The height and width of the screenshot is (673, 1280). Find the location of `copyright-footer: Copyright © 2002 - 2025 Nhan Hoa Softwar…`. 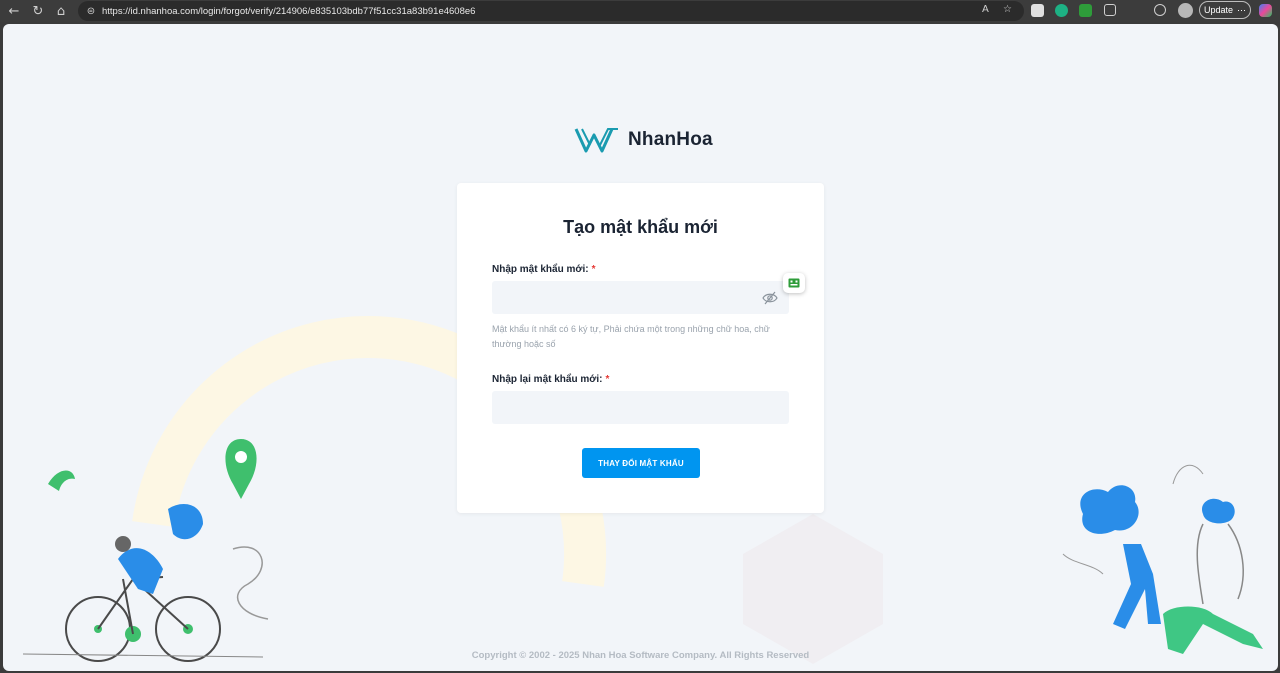

copyright-footer: Copyright © 2002 - 2025 Nhan Hoa Softwar… is located at coordinates (640, 655).